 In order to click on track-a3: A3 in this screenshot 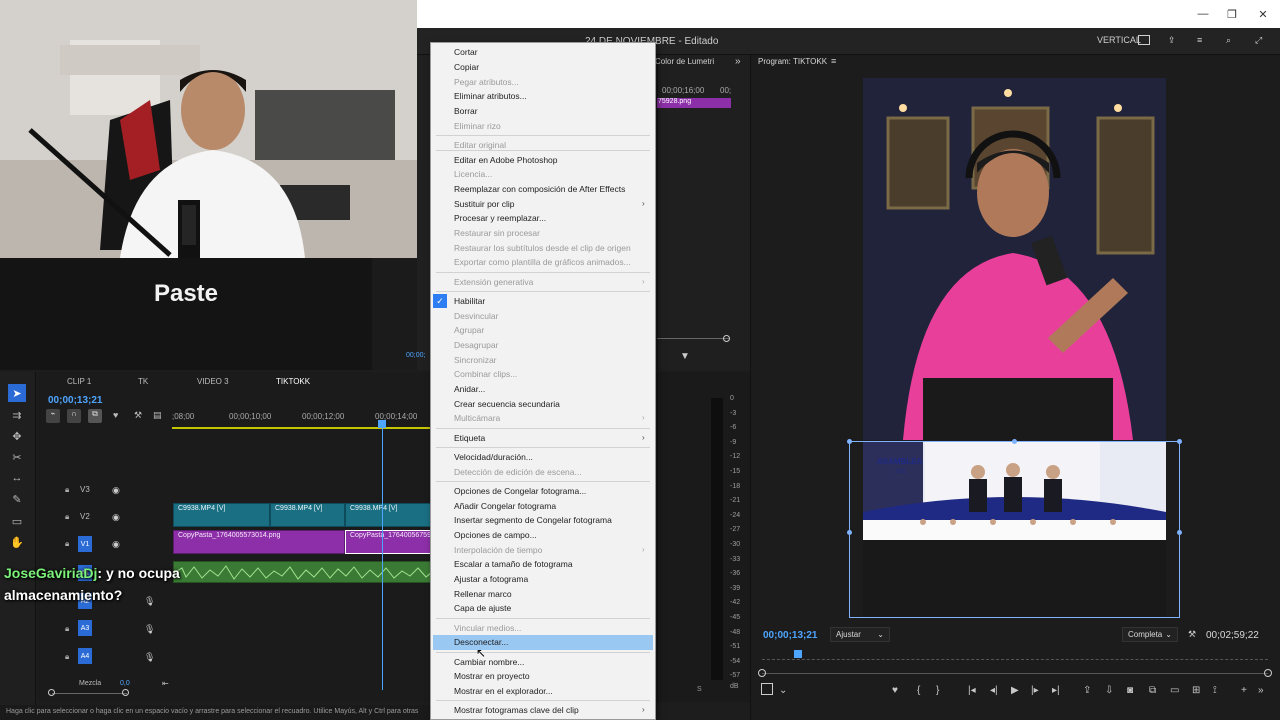, I will do `click(85, 628)`.